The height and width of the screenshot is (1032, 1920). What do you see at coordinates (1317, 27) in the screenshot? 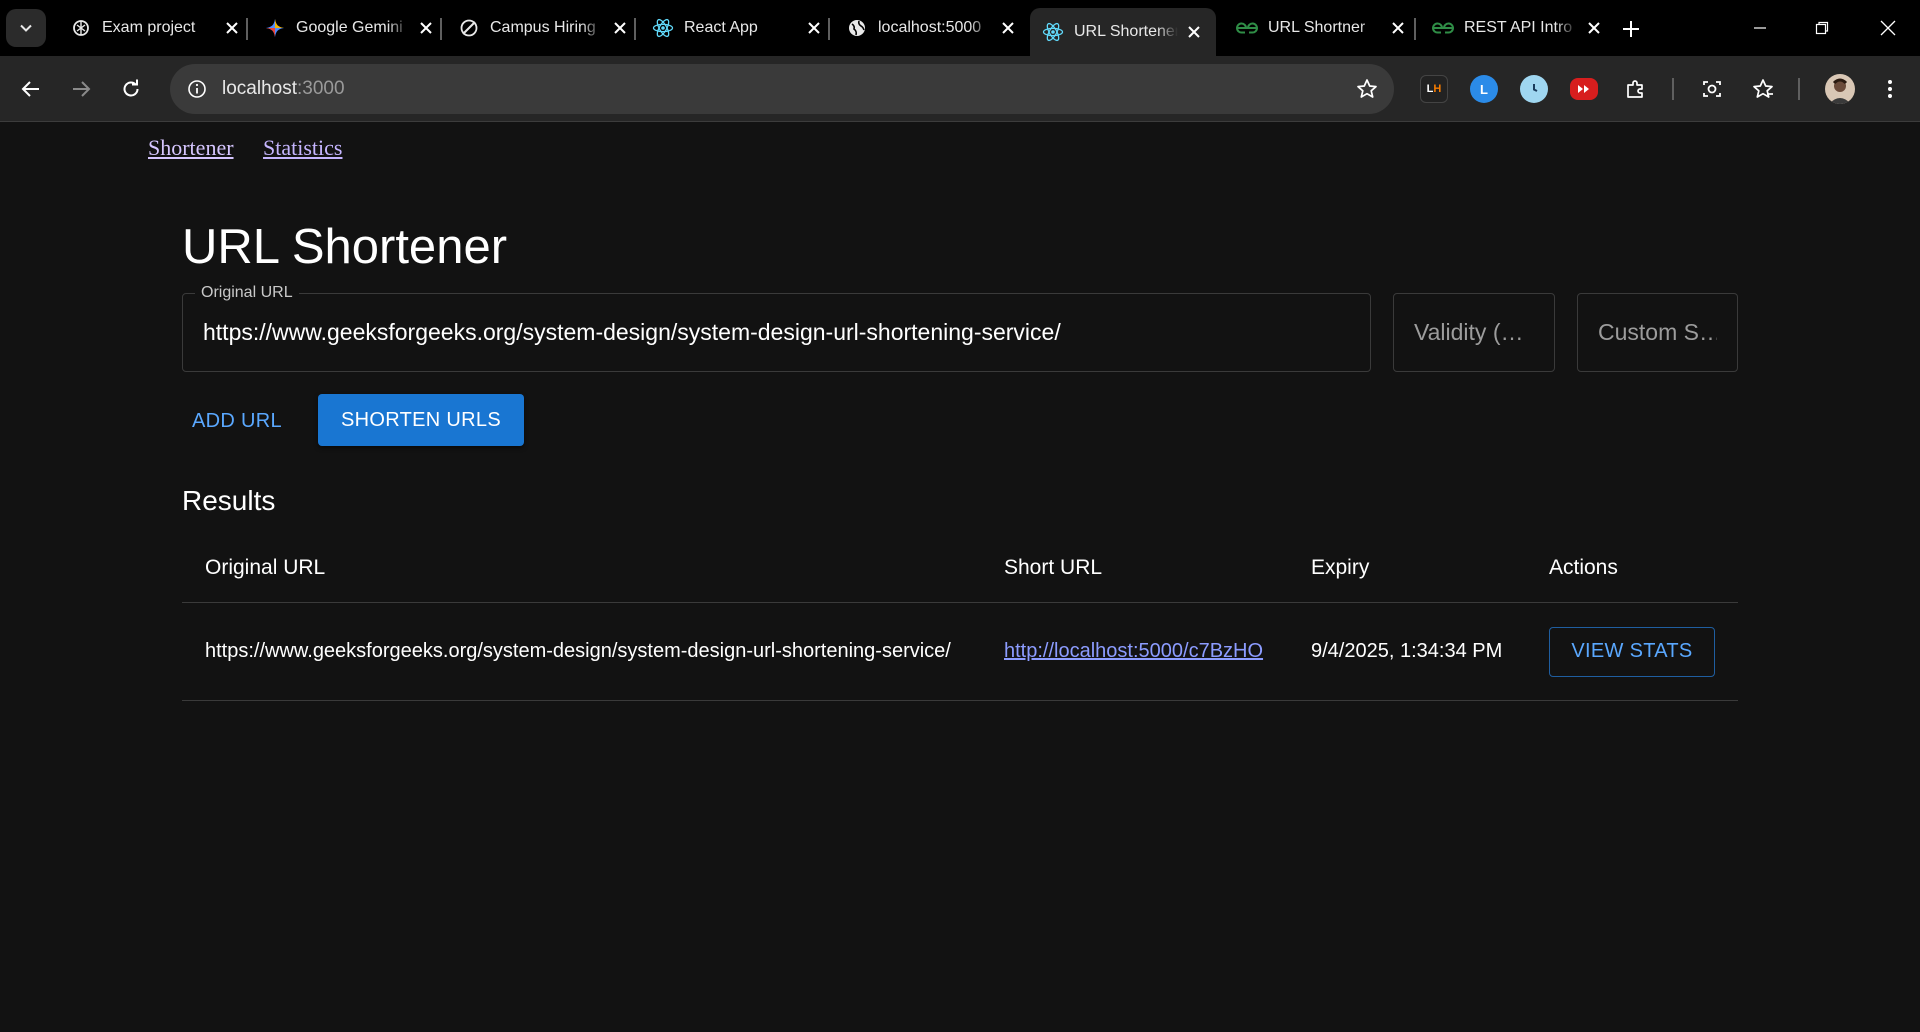
I see `tab-title: URL Shortner` at bounding box center [1317, 27].